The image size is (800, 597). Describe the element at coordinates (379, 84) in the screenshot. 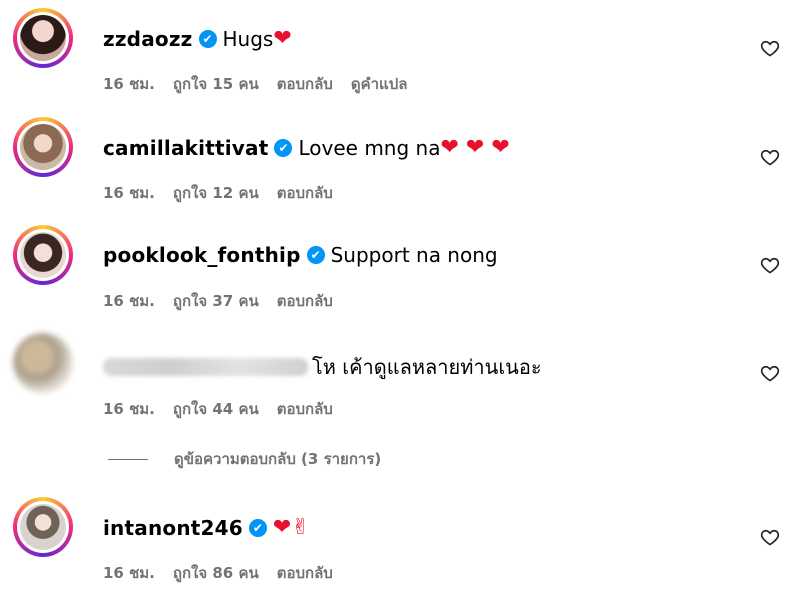

I see `translate-button: ดูคำแปล` at that location.